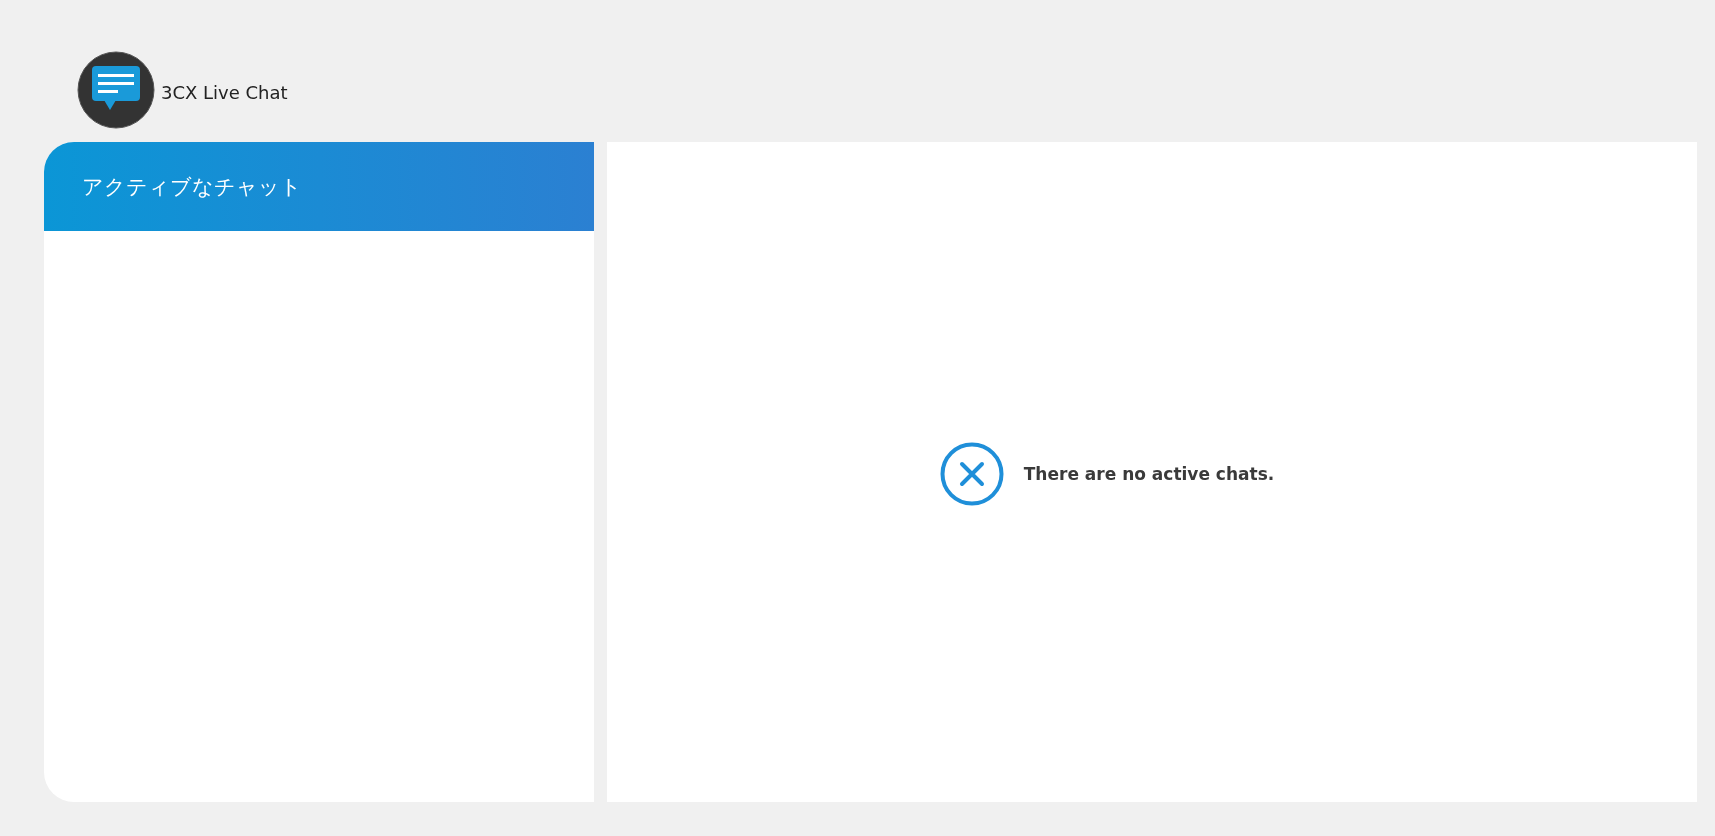  I want to click on close-circle-icon, so click(971, 474).